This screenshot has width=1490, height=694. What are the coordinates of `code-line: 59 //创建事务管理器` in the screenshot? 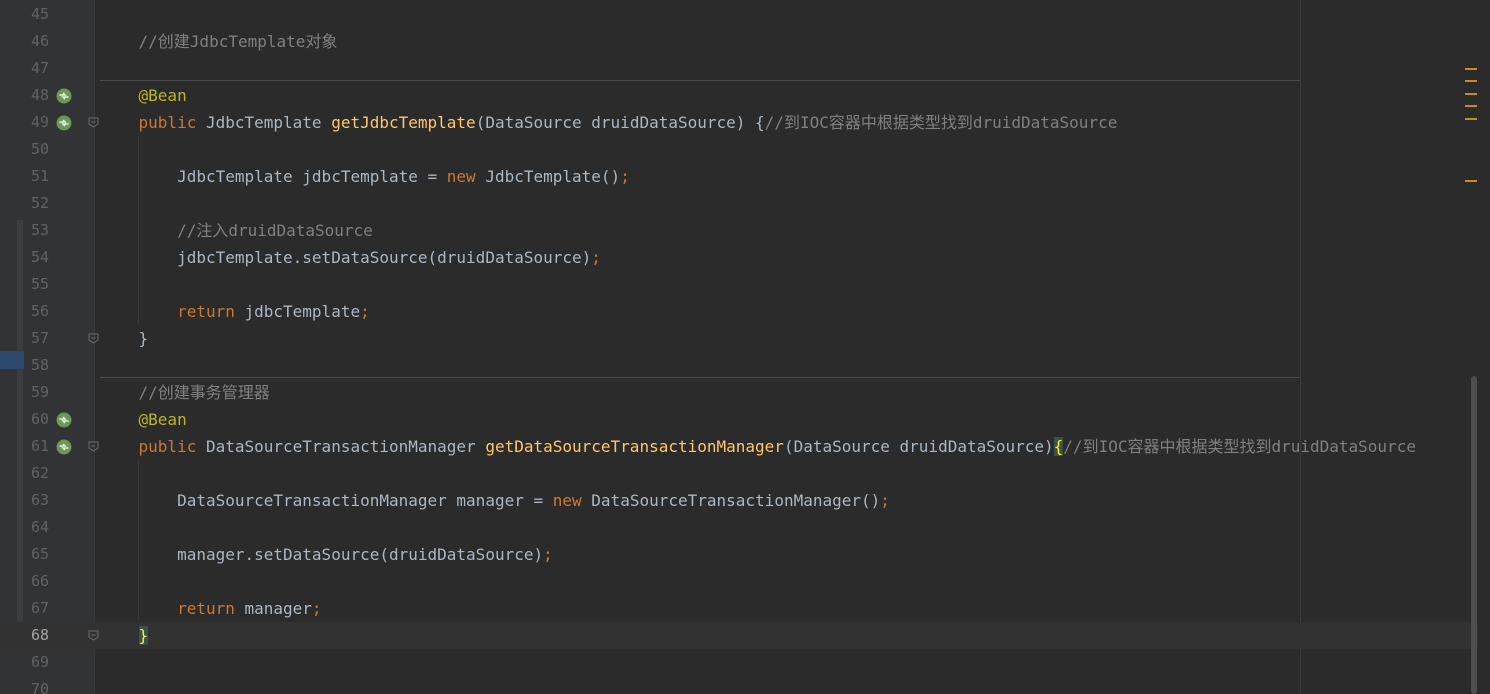 It's located at (745, 392).